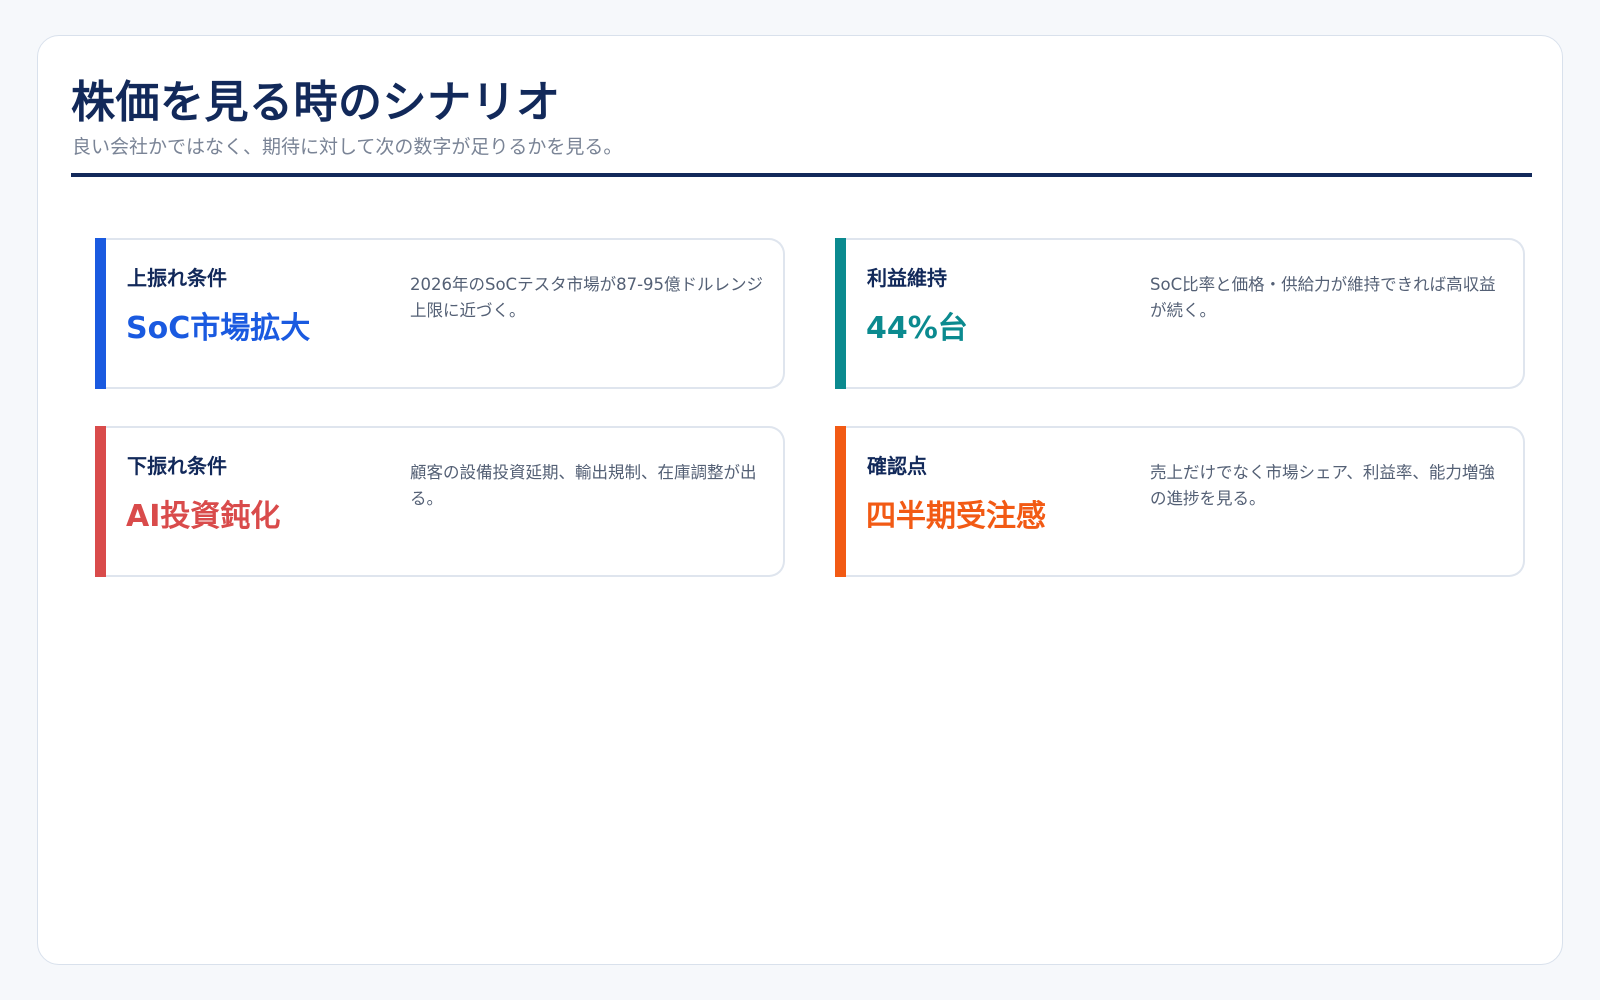 The height and width of the screenshot is (1000, 1600). I want to click on card-description: SoC比率と価格・供給力が維持できれば高収益が続く。, so click(1323, 297).